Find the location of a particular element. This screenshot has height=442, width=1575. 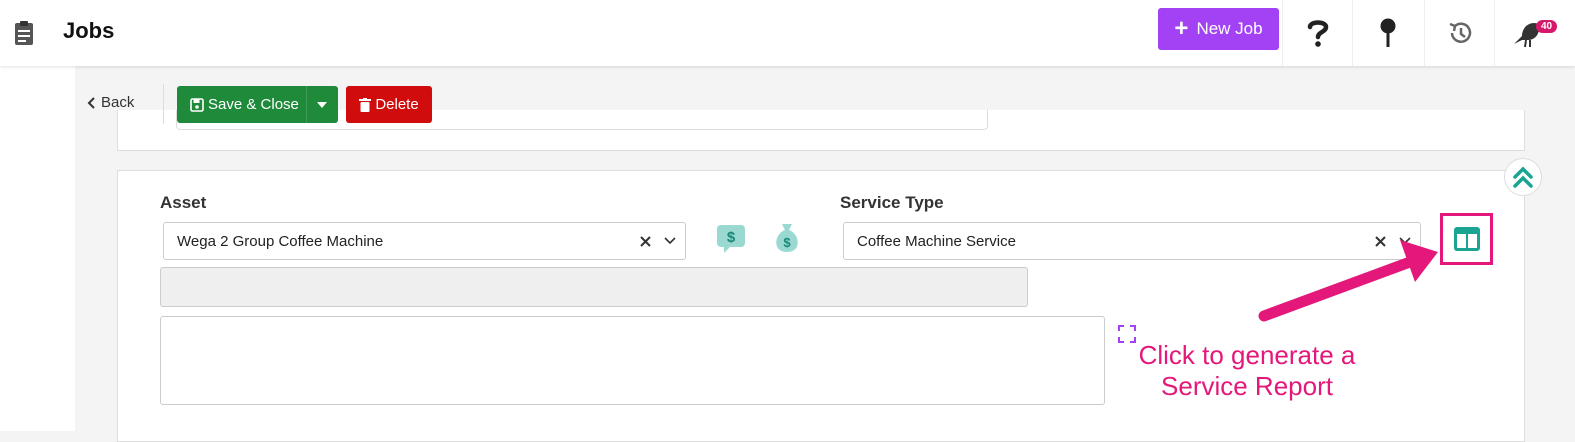

delete-button: Delete is located at coordinates (389, 104).